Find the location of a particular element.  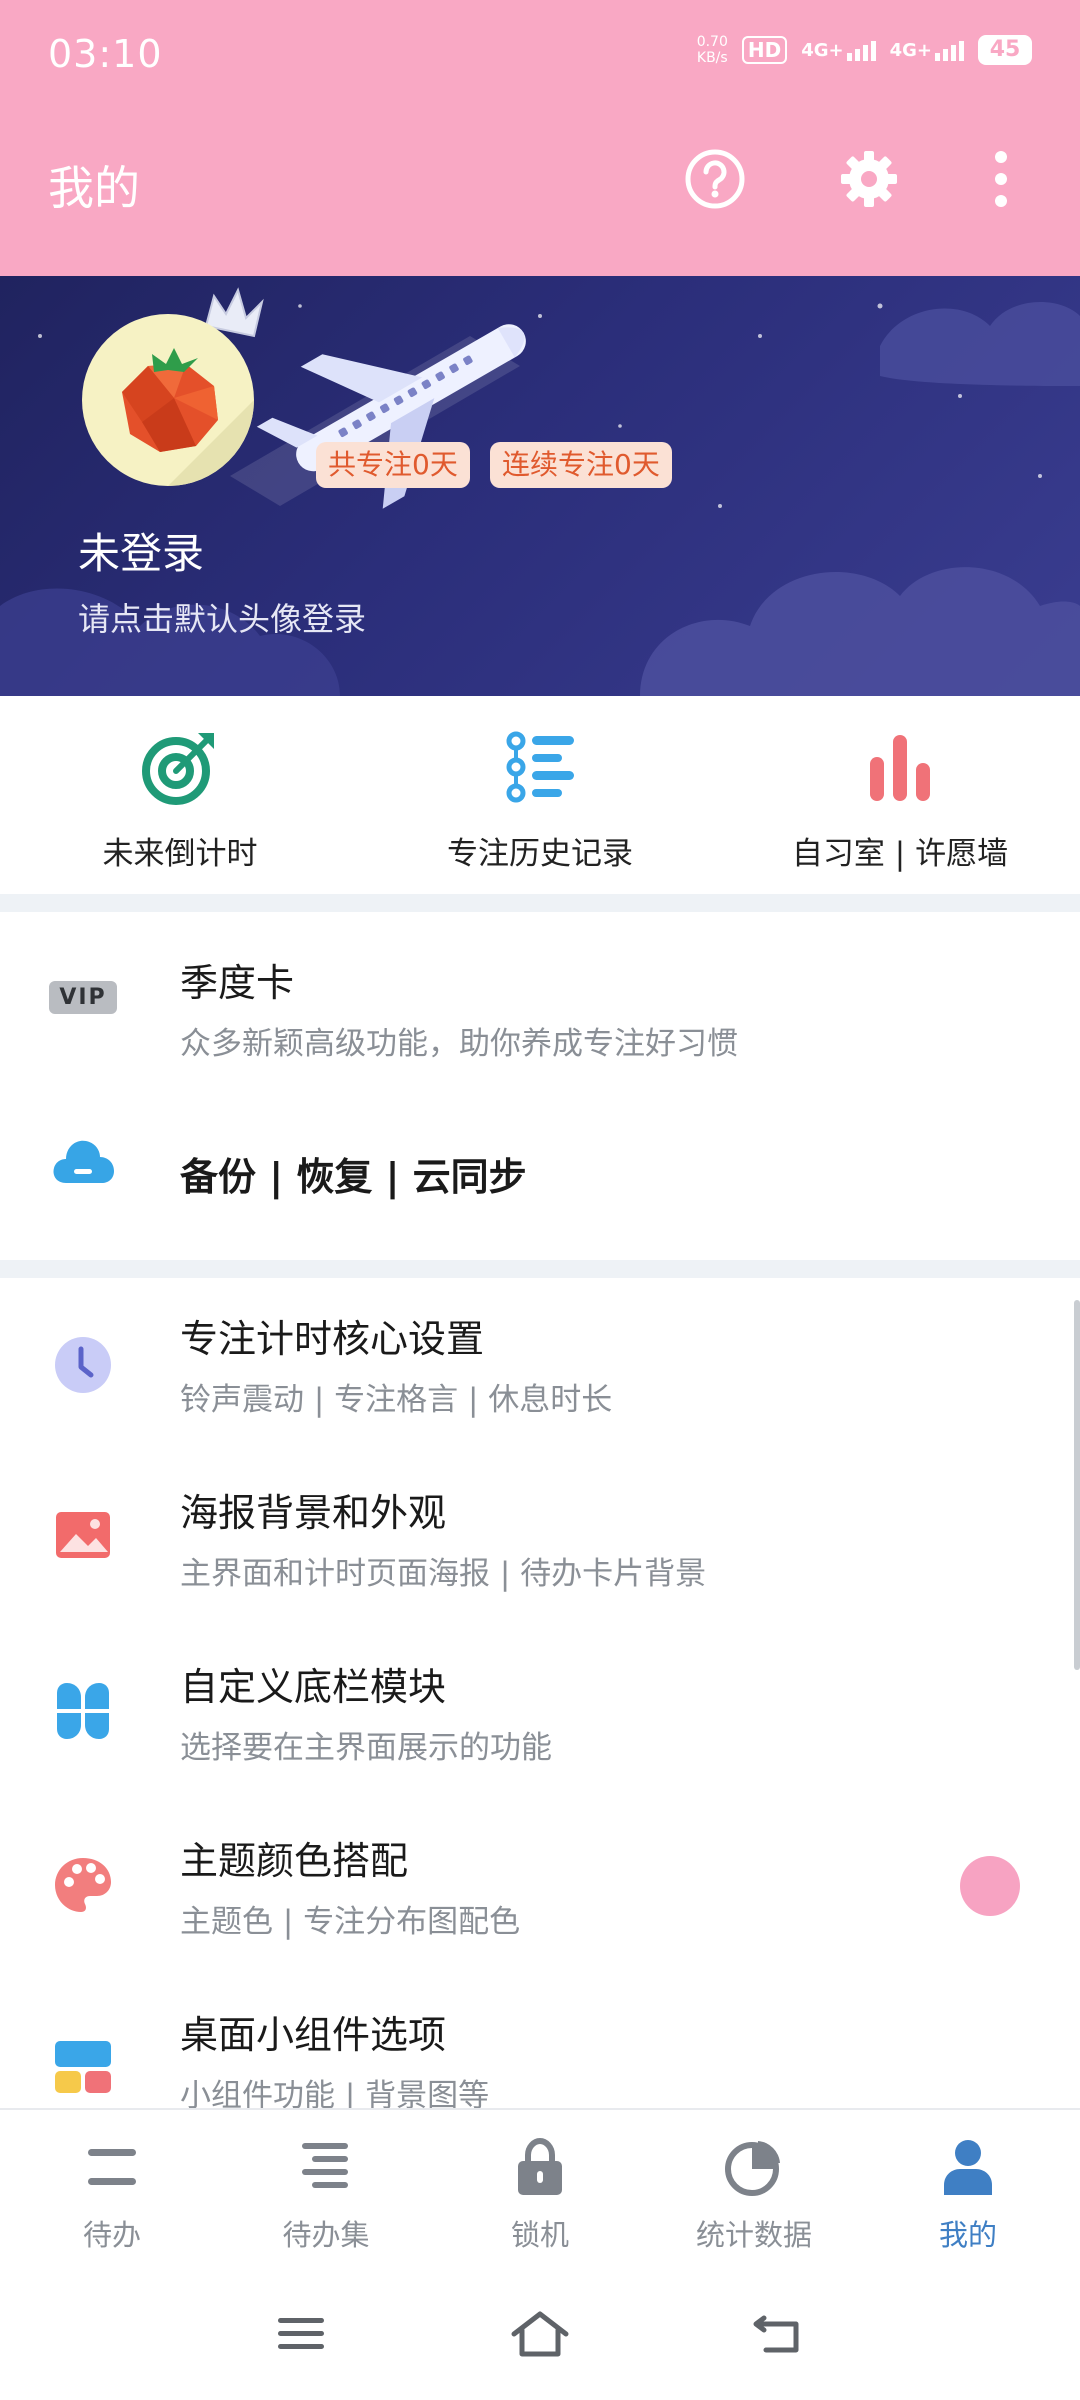

hd-voice-icon: HD is located at coordinates (764, 50).